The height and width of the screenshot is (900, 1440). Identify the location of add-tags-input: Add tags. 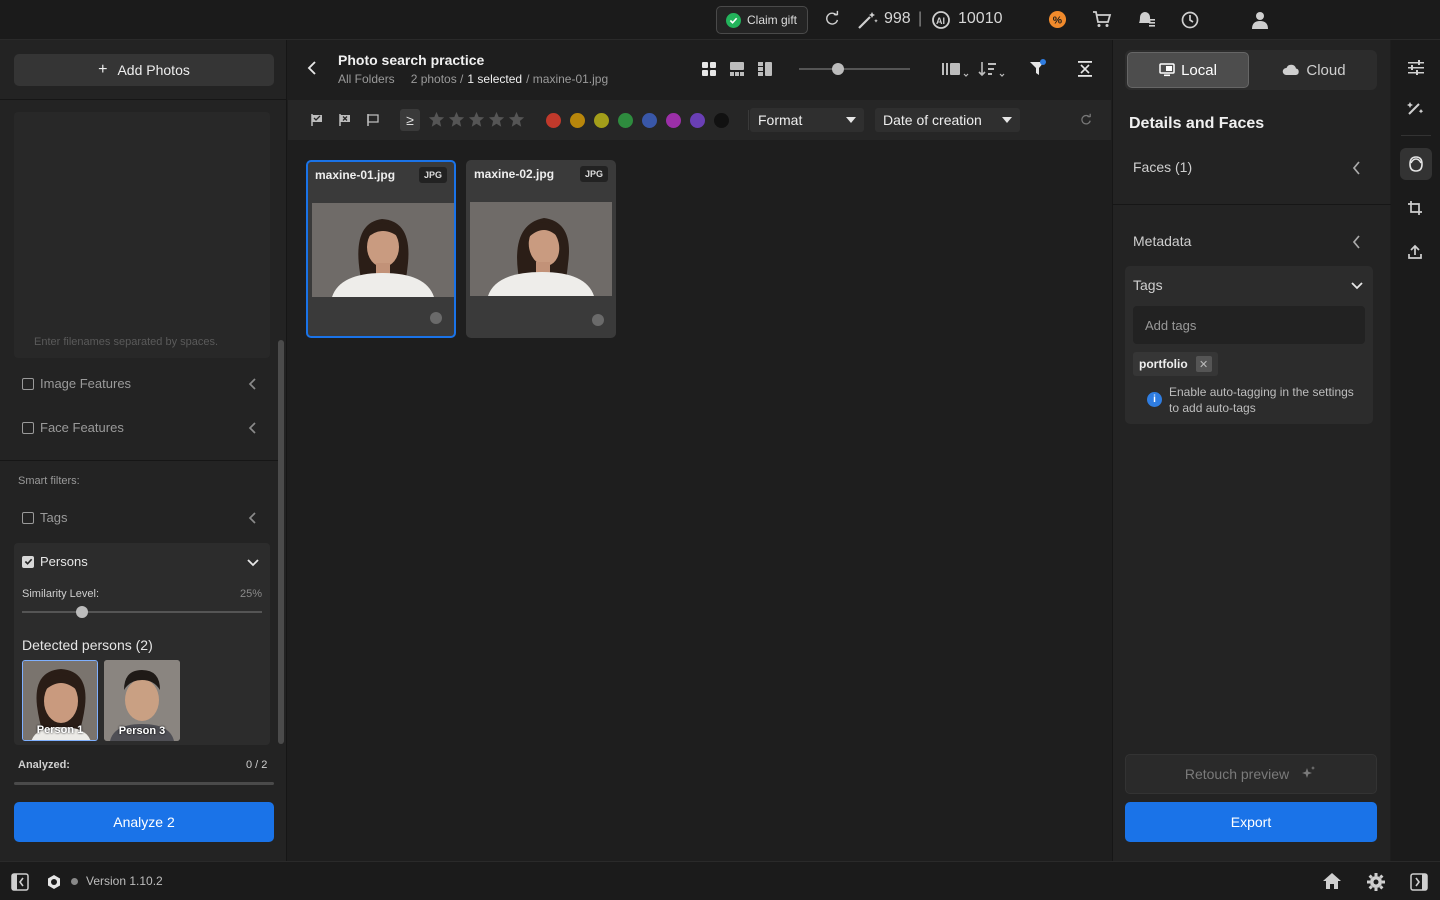
(1249, 325).